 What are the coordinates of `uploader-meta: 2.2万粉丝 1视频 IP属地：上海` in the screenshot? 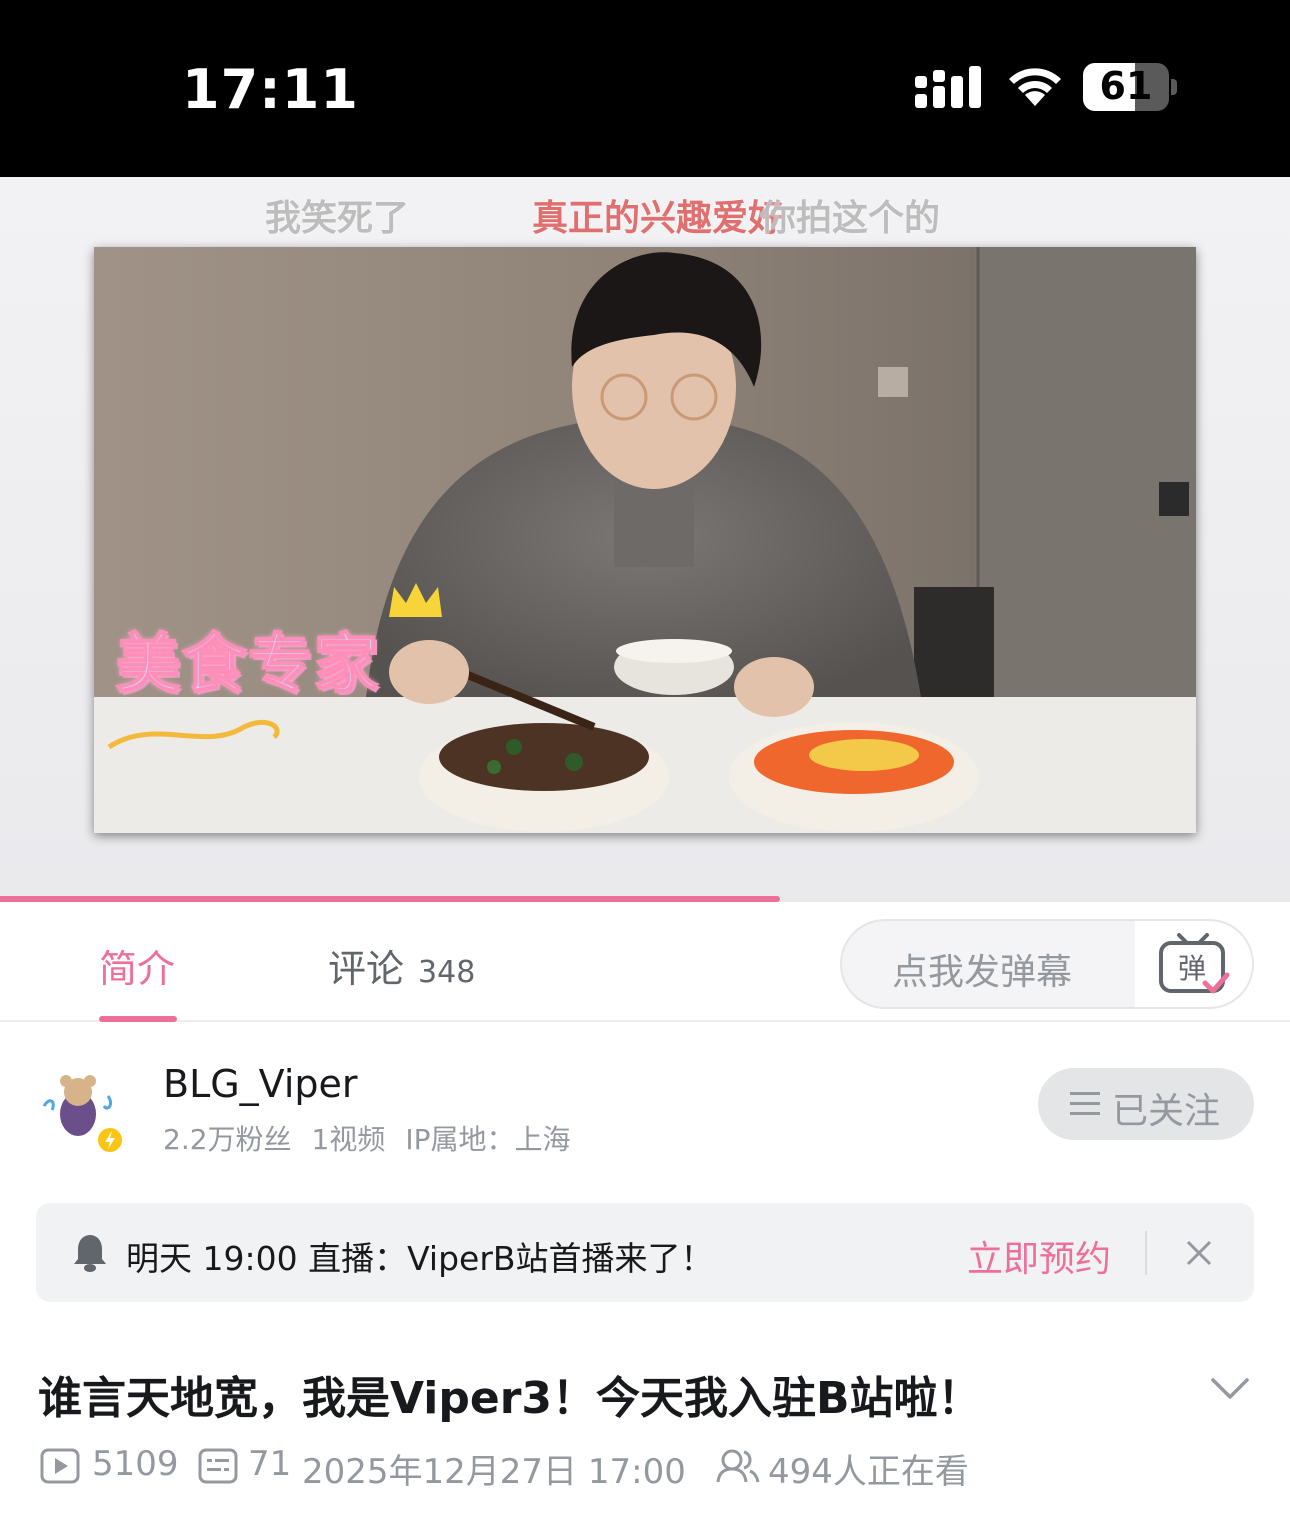 It's located at (377, 1138).